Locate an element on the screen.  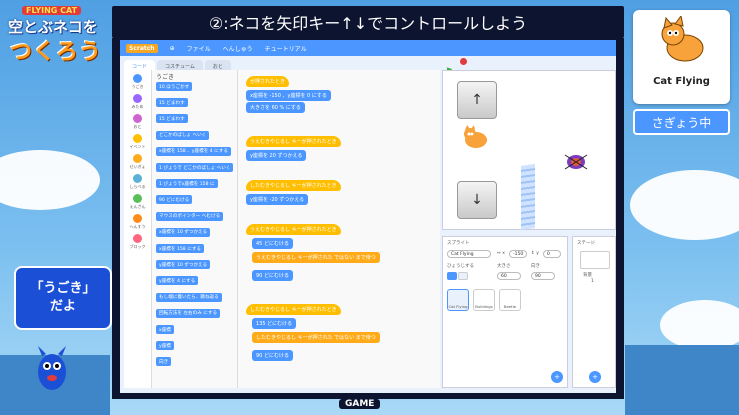
x-field: -150 is located at coordinates (518, 254).